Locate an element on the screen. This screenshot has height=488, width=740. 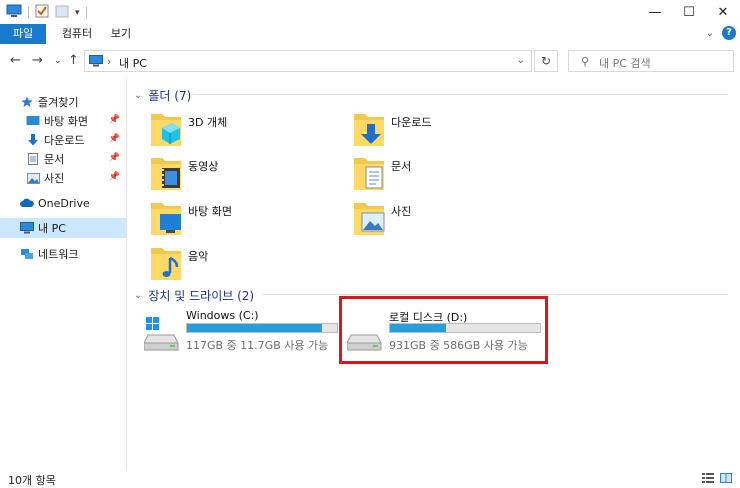
tab-computer: 컴퓨터 is located at coordinates (77, 34).